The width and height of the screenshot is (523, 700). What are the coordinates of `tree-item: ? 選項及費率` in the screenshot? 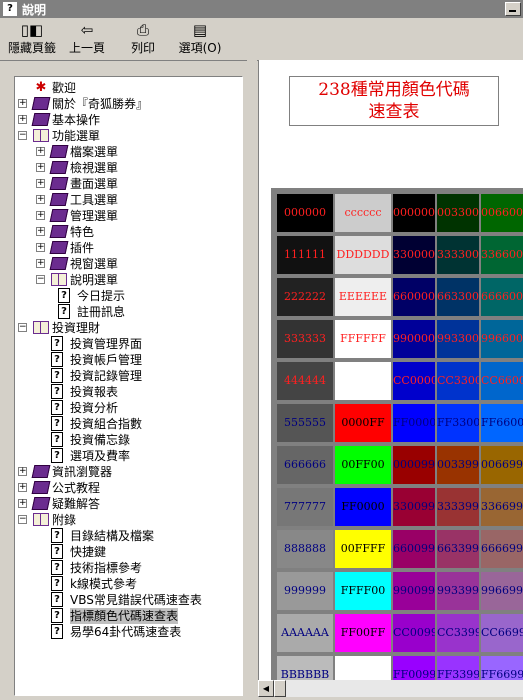 It's located at (128, 456).